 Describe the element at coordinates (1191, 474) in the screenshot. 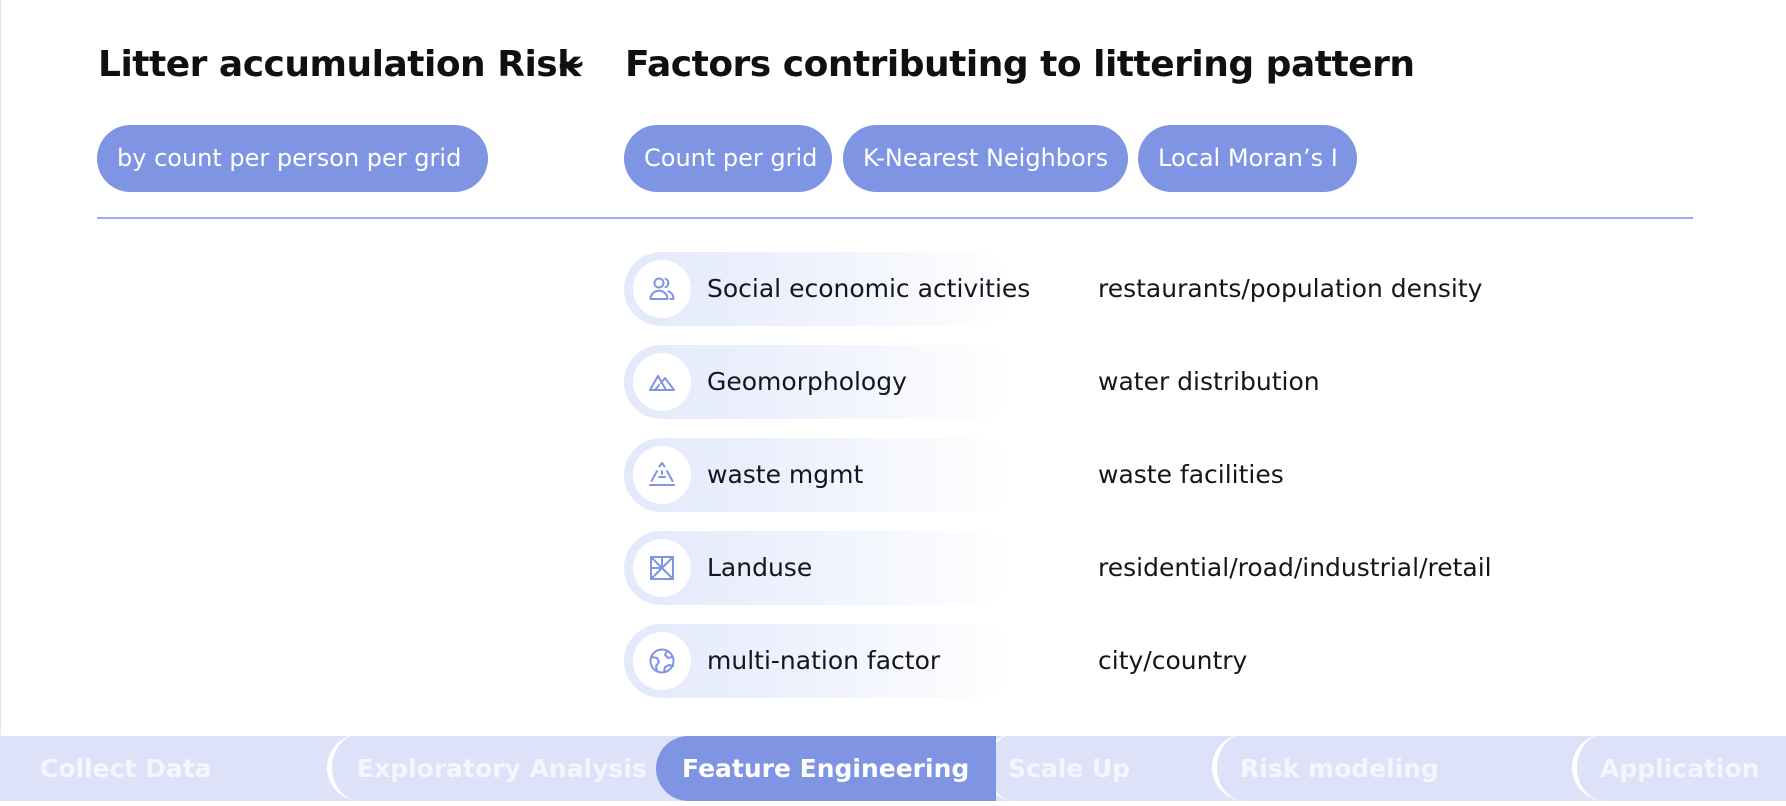

I see `factor-detail: waste facilities` at that location.